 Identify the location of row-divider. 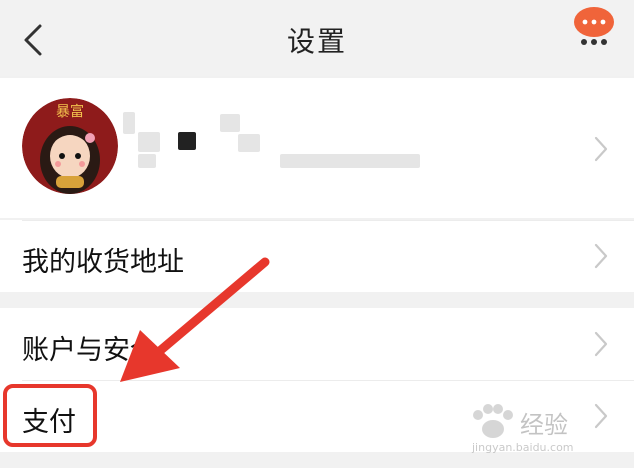
(328, 220).